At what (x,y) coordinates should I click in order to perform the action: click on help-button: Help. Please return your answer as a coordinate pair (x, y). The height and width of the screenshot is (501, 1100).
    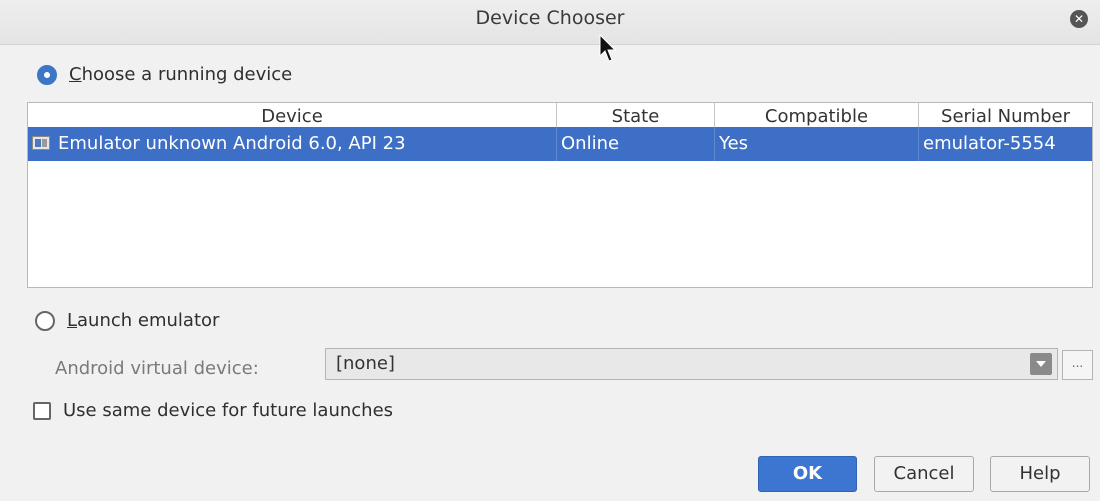
    Looking at the image, I should click on (1040, 474).